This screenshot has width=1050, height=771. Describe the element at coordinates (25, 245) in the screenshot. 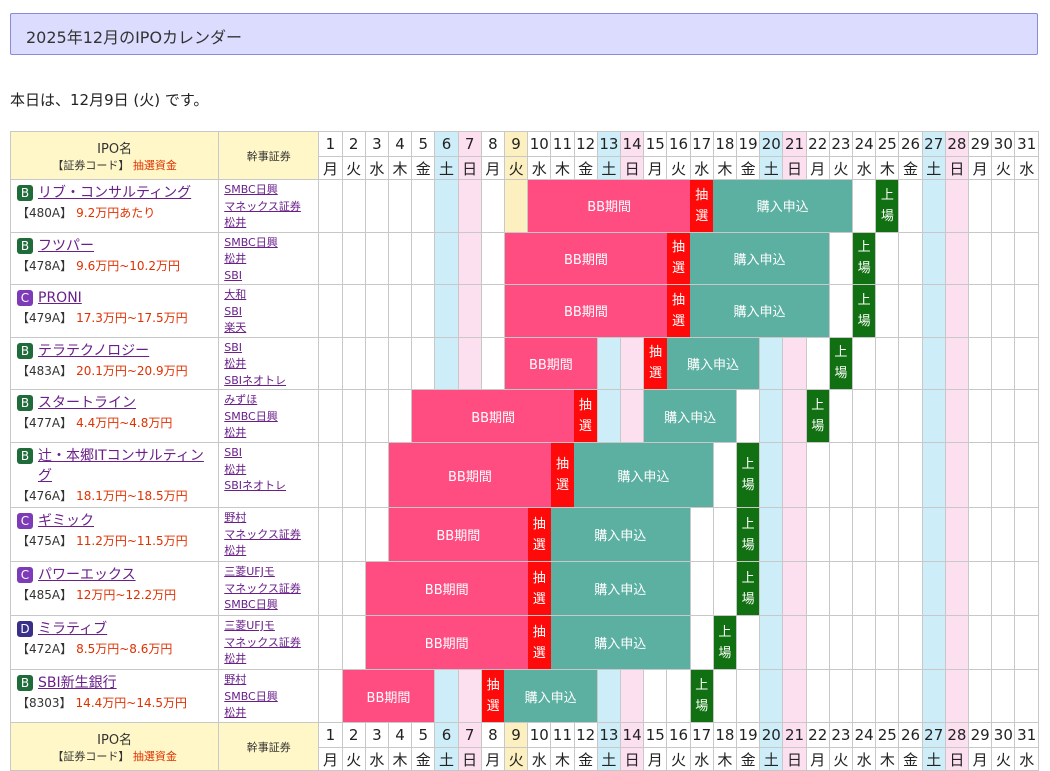

I see `rank-badge: B` at that location.